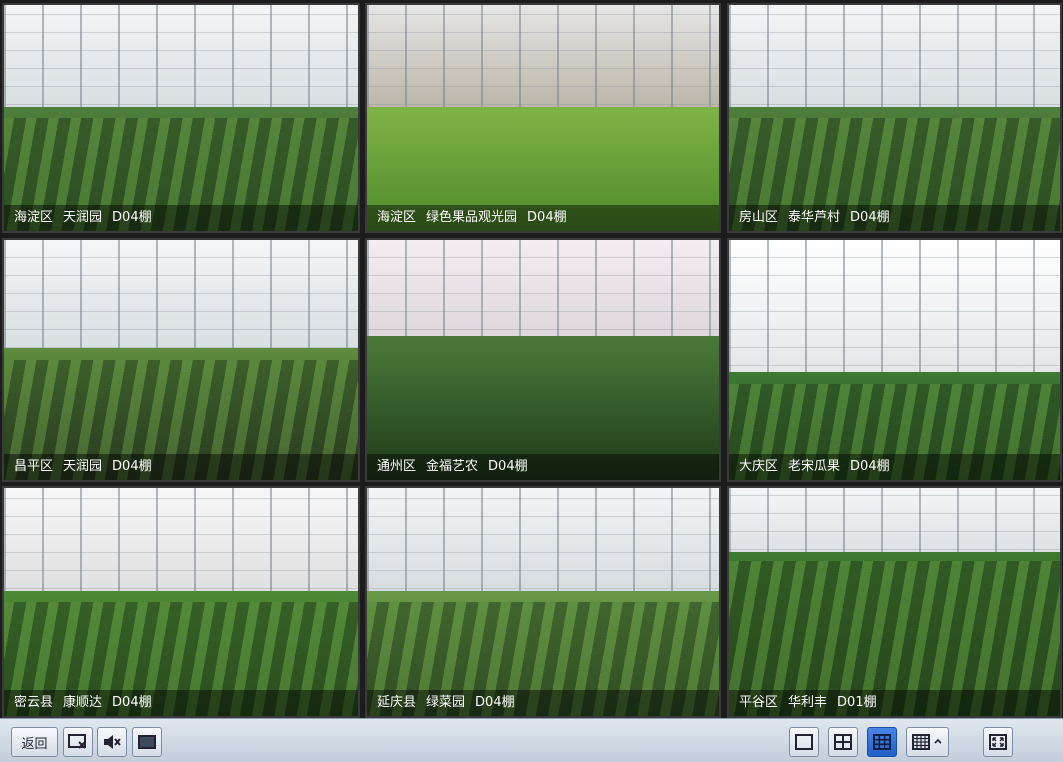 The height and width of the screenshot is (762, 1063). I want to click on mute-button, so click(112, 742).